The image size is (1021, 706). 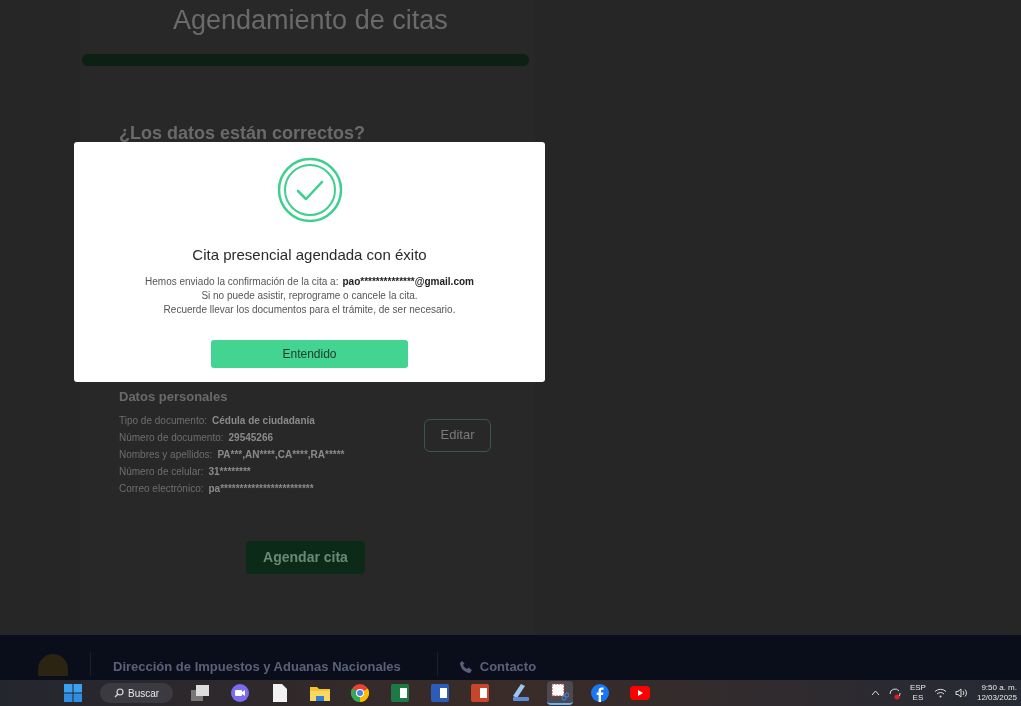 I want to click on check-circle-icon, so click(x=309, y=190).